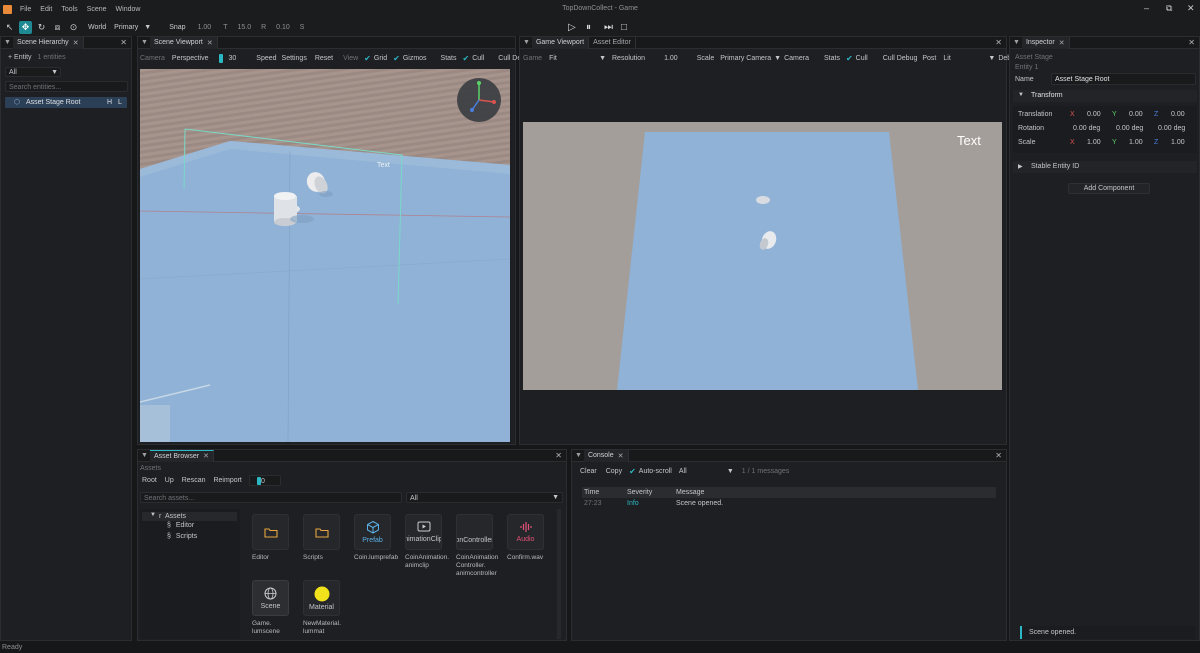  What do you see at coordinates (614, 471) in the screenshot?
I see `copy-button: Copy` at bounding box center [614, 471].